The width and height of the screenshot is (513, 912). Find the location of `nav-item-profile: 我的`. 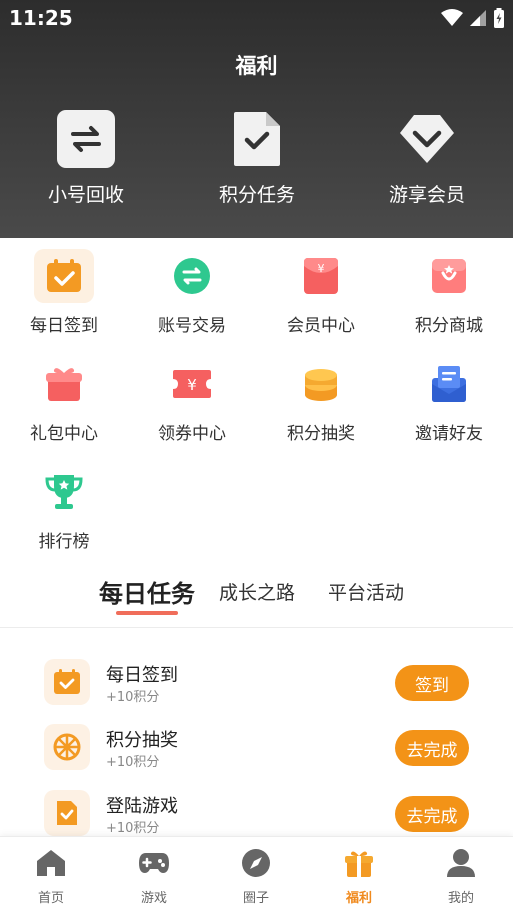

nav-item-profile: 我的 is located at coordinates (461, 876).